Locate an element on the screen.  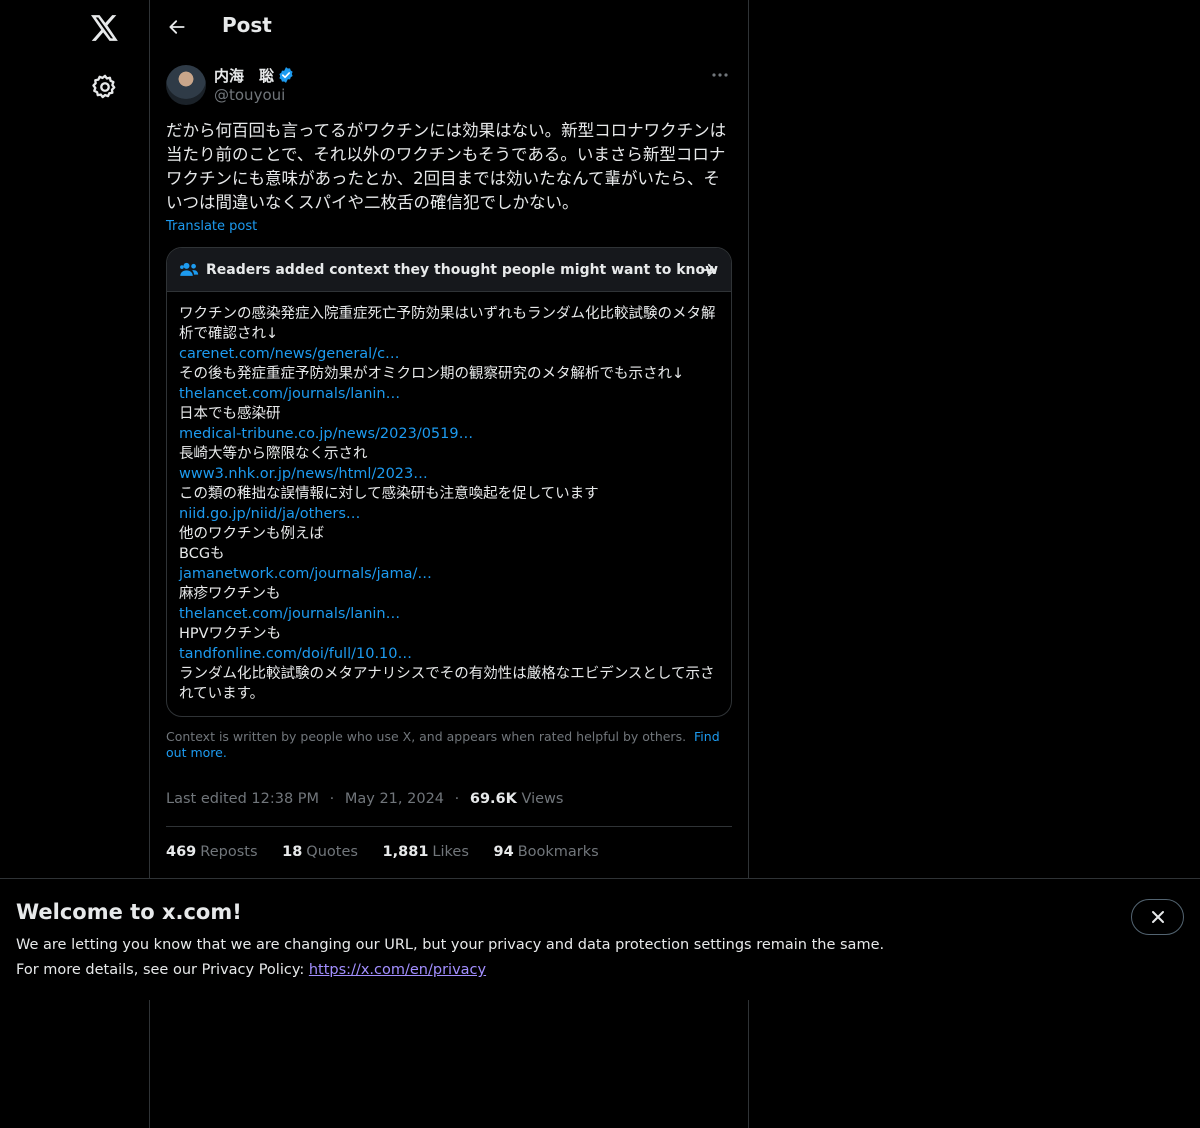
more-button is located at coordinates (720, 75).